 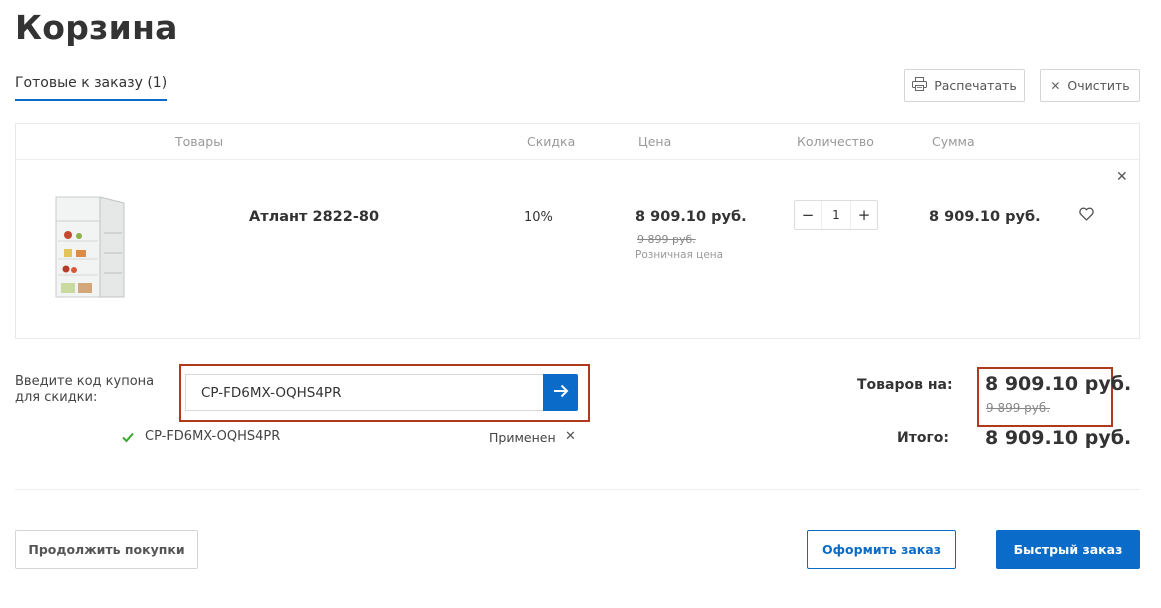 What do you see at coordinates (923, 438) in the screenshot?
I see `total-label: Итого:` at bounding box center [923, 438].